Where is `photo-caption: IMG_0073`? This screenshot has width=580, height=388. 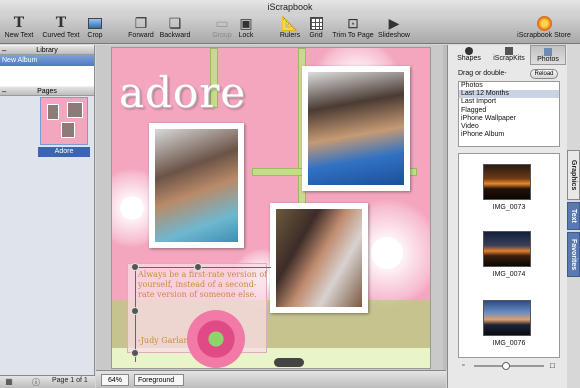
photo-caption: IMG_0073 is located at coordinates (509, 207).